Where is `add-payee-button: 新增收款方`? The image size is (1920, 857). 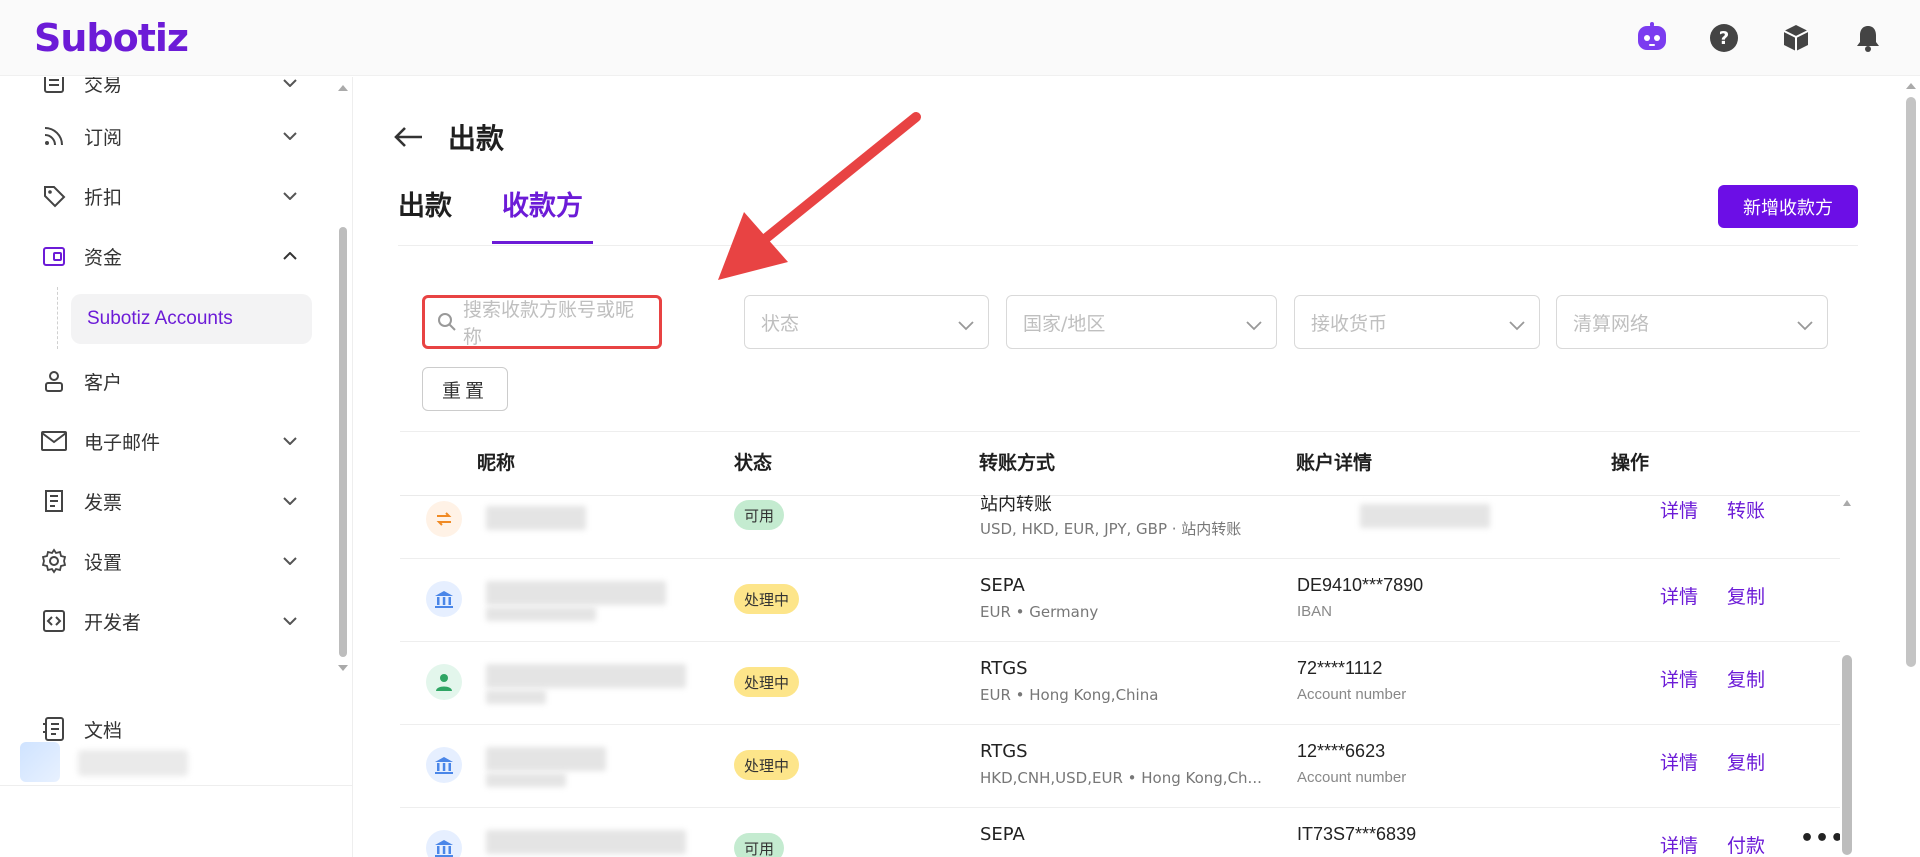
add-payee-button: 新增收款方 is located at coordinates (1788, 206).